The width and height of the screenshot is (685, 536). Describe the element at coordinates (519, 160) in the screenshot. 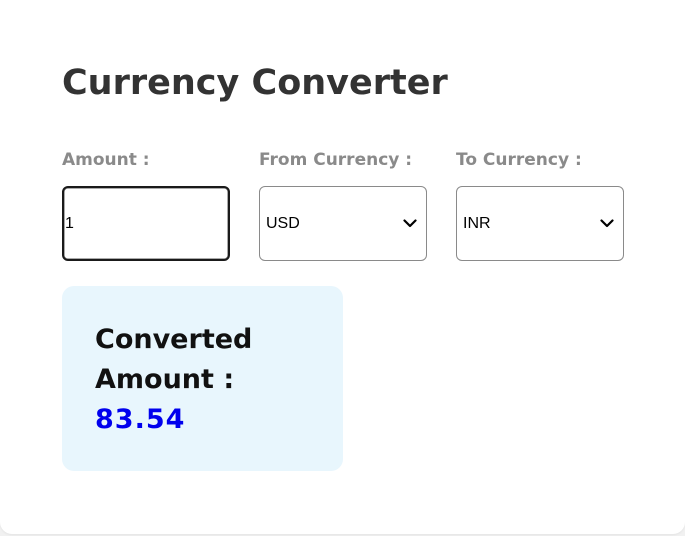

I see `to-currency-label: To Currency :` at that location.